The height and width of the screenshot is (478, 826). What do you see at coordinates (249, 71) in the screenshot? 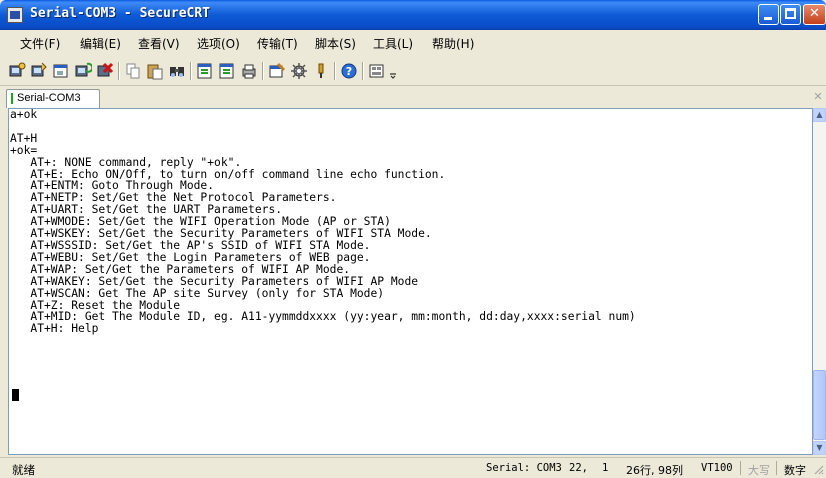
I see `printer-icon` at bounding box center [249, 71].